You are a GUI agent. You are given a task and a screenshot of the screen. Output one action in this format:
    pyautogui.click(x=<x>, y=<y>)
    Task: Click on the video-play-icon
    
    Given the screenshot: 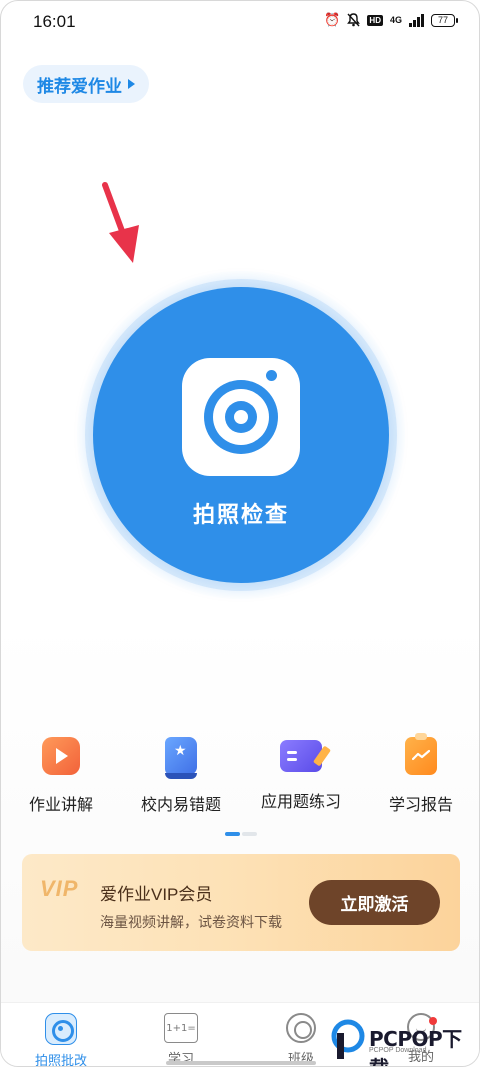 What is the action you would take?
    pyautogui.click(x=61, y=756)
    